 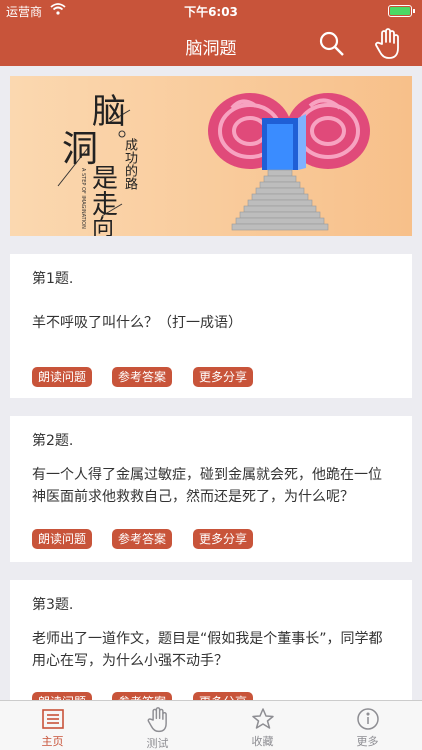 What do you see at coordinates (367, 719) in the screenshot?
I see `info-icon` at bounding box center [367, 719].